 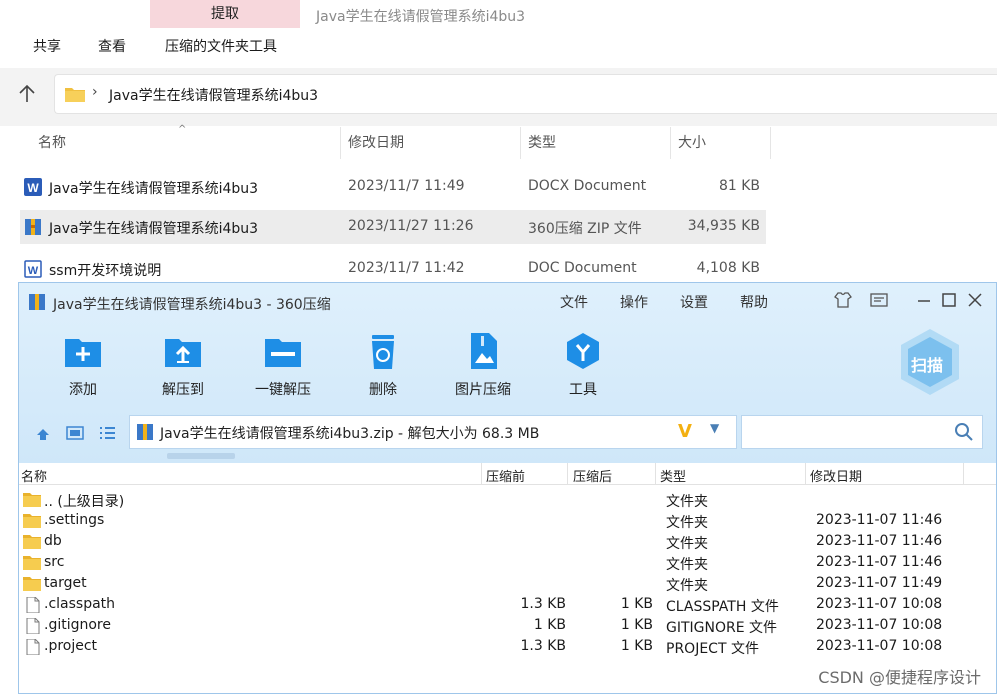 What do you see at coordinates (507, 500) in the screenshot?
I see `folder-row: .. (上级目录) 文件夹` at bounding box center [507, 500].